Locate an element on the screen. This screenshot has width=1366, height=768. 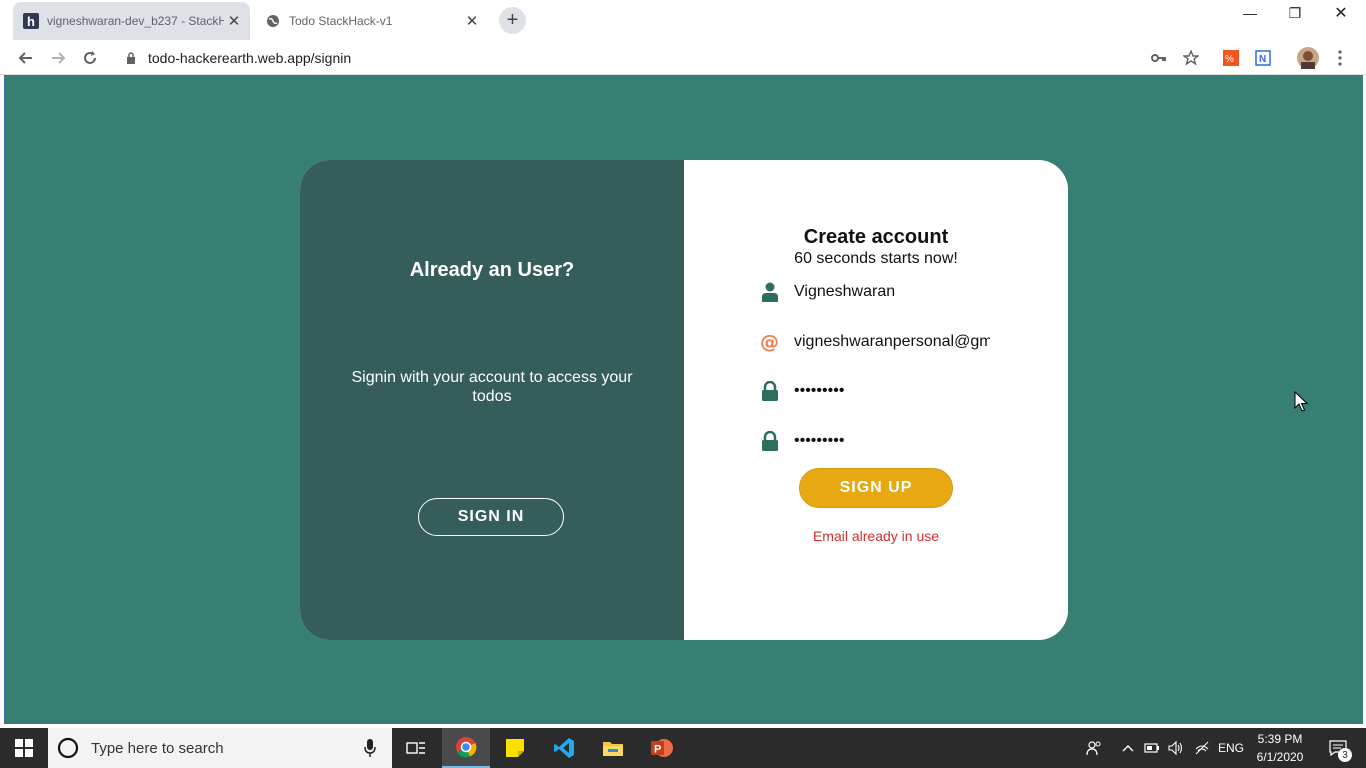
confirm-password-field: ••••••••• is located at coordinates (880, 441).